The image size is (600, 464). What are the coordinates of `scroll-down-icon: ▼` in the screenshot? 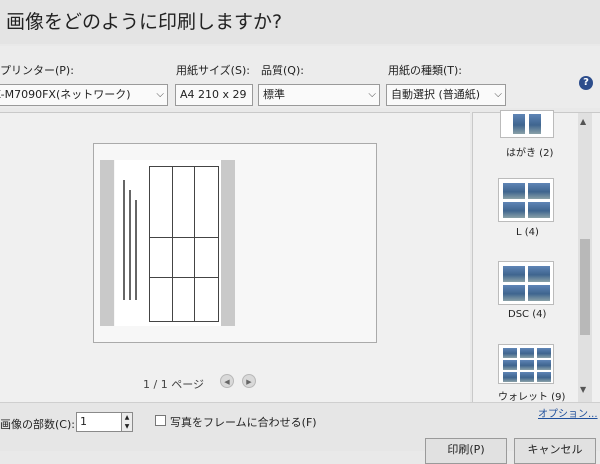 It's located at (583, 389).